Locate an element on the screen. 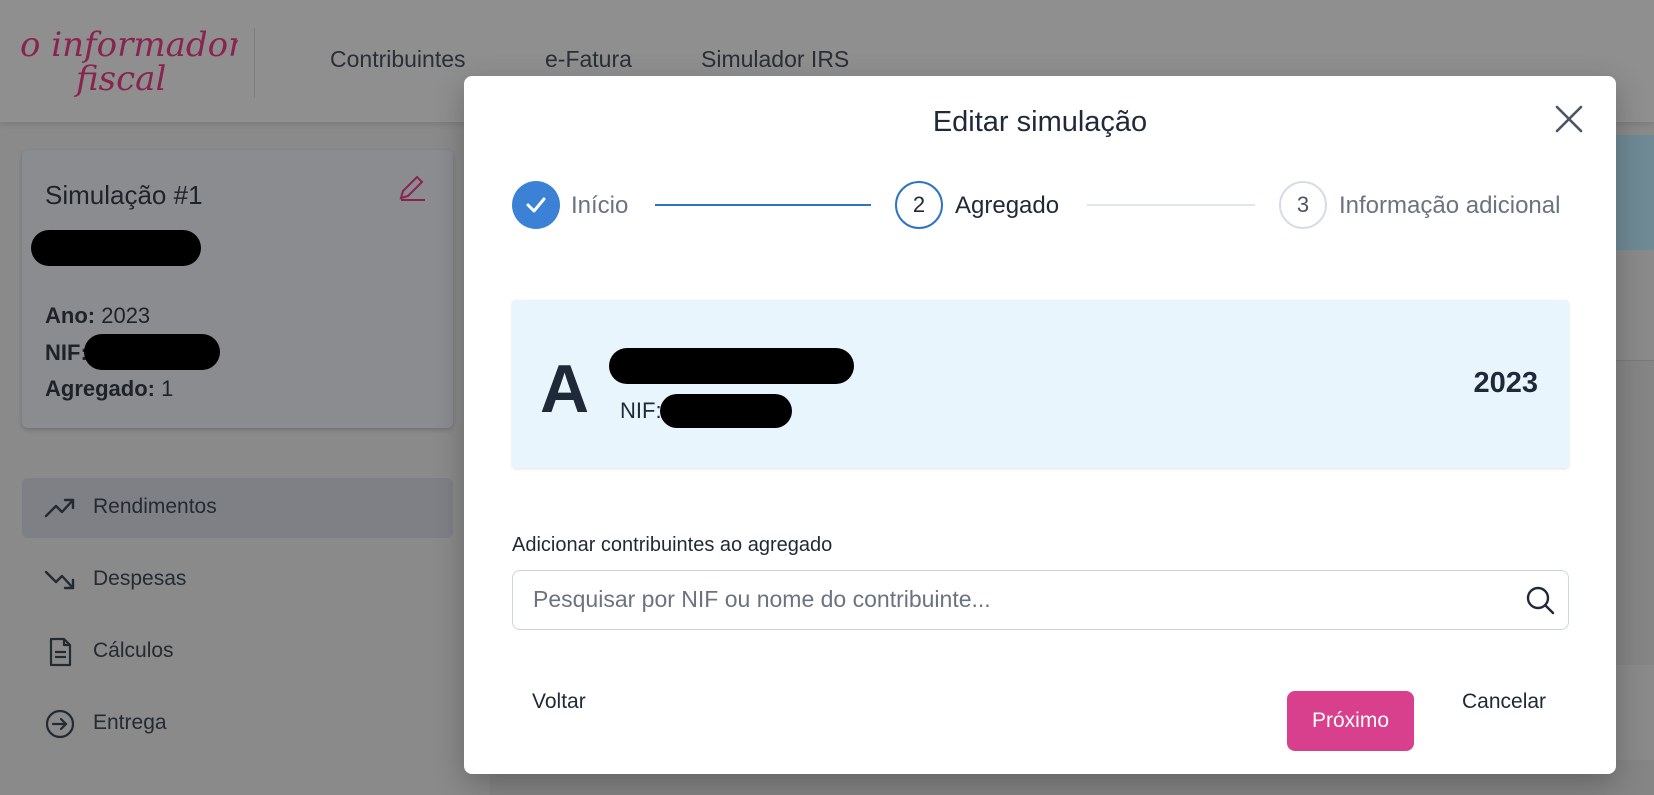 The height and width of the screenshot is (795, 1654). simulation-year-value: 2023 is located at coordinates (126, 315).